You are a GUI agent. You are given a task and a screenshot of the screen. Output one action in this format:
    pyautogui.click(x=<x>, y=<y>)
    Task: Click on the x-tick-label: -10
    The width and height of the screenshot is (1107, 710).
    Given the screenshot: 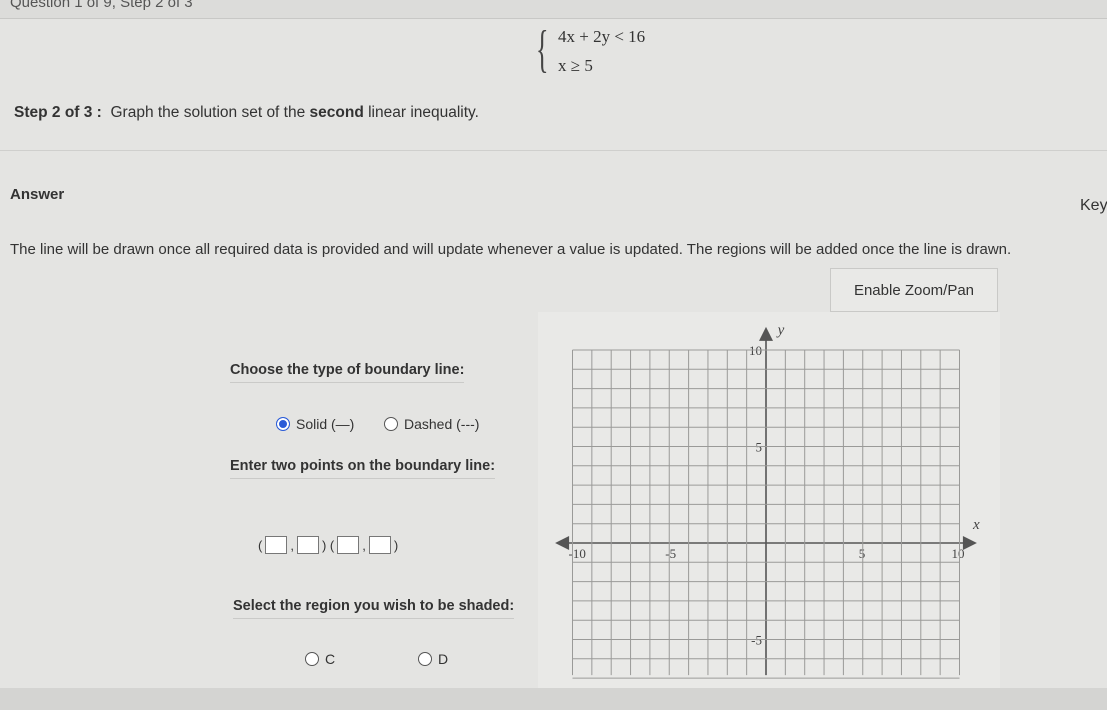 What is the action you would take?
    pyautogui.click(x=577, y=553)
    